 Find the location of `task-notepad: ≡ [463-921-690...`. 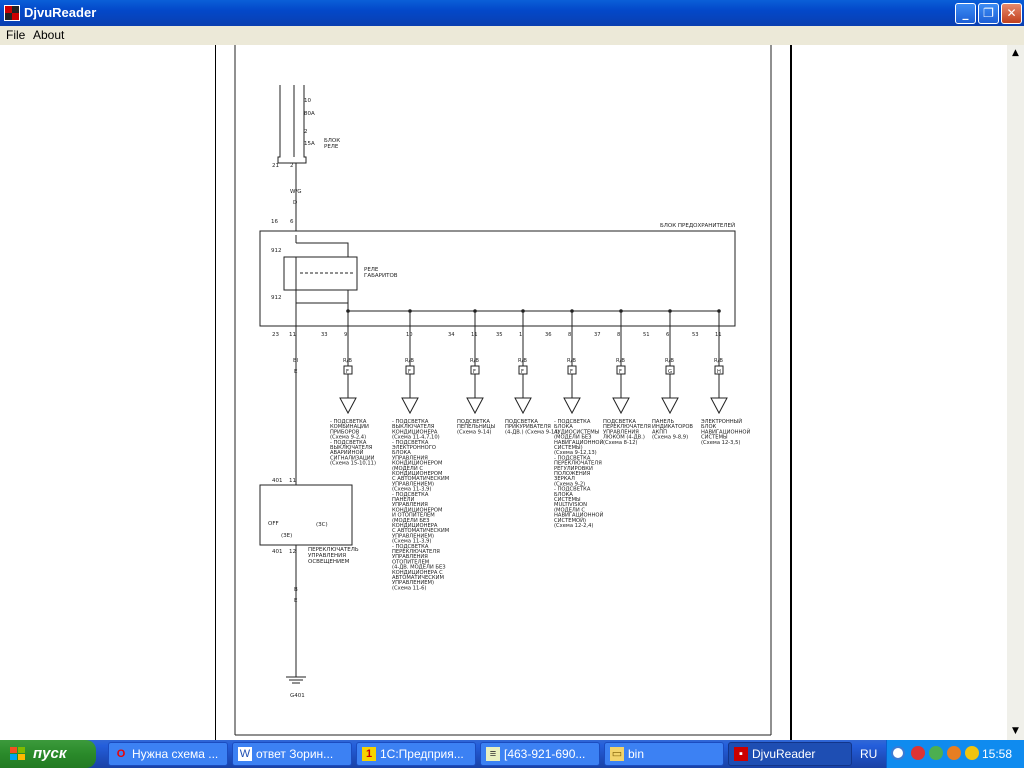

task-notepad: ≡ [463-921-690... is located at coordinates (540, 754).